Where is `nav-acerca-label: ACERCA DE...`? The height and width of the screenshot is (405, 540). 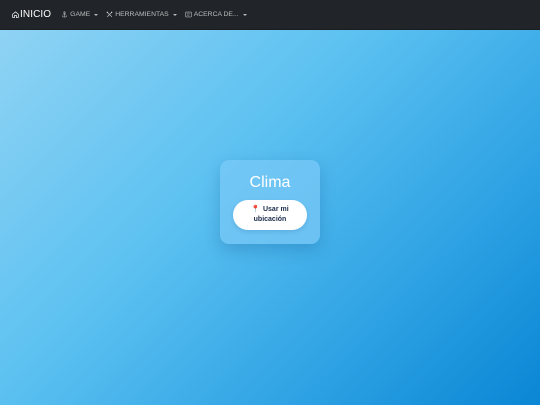 nav-acerca-label: ACERCA DE... is located at coordinates (216, 14).